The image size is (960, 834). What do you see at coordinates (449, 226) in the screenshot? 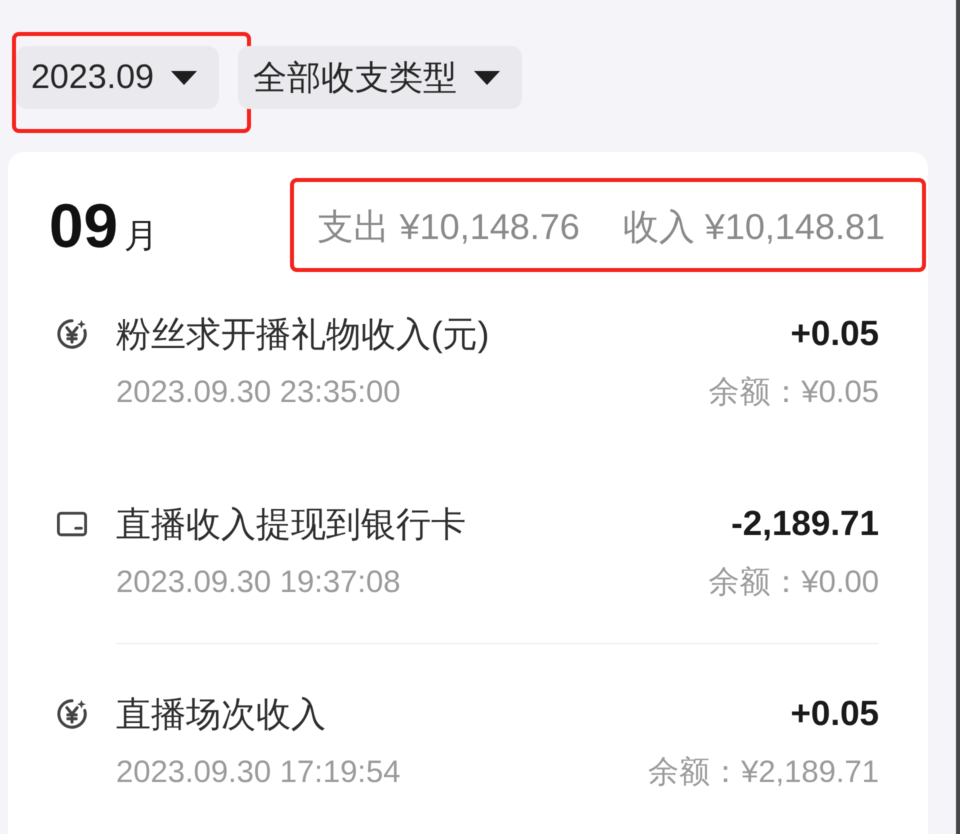
I see `summary-total: 支出 ¥10,148.76` at bounding box center [449, 226].